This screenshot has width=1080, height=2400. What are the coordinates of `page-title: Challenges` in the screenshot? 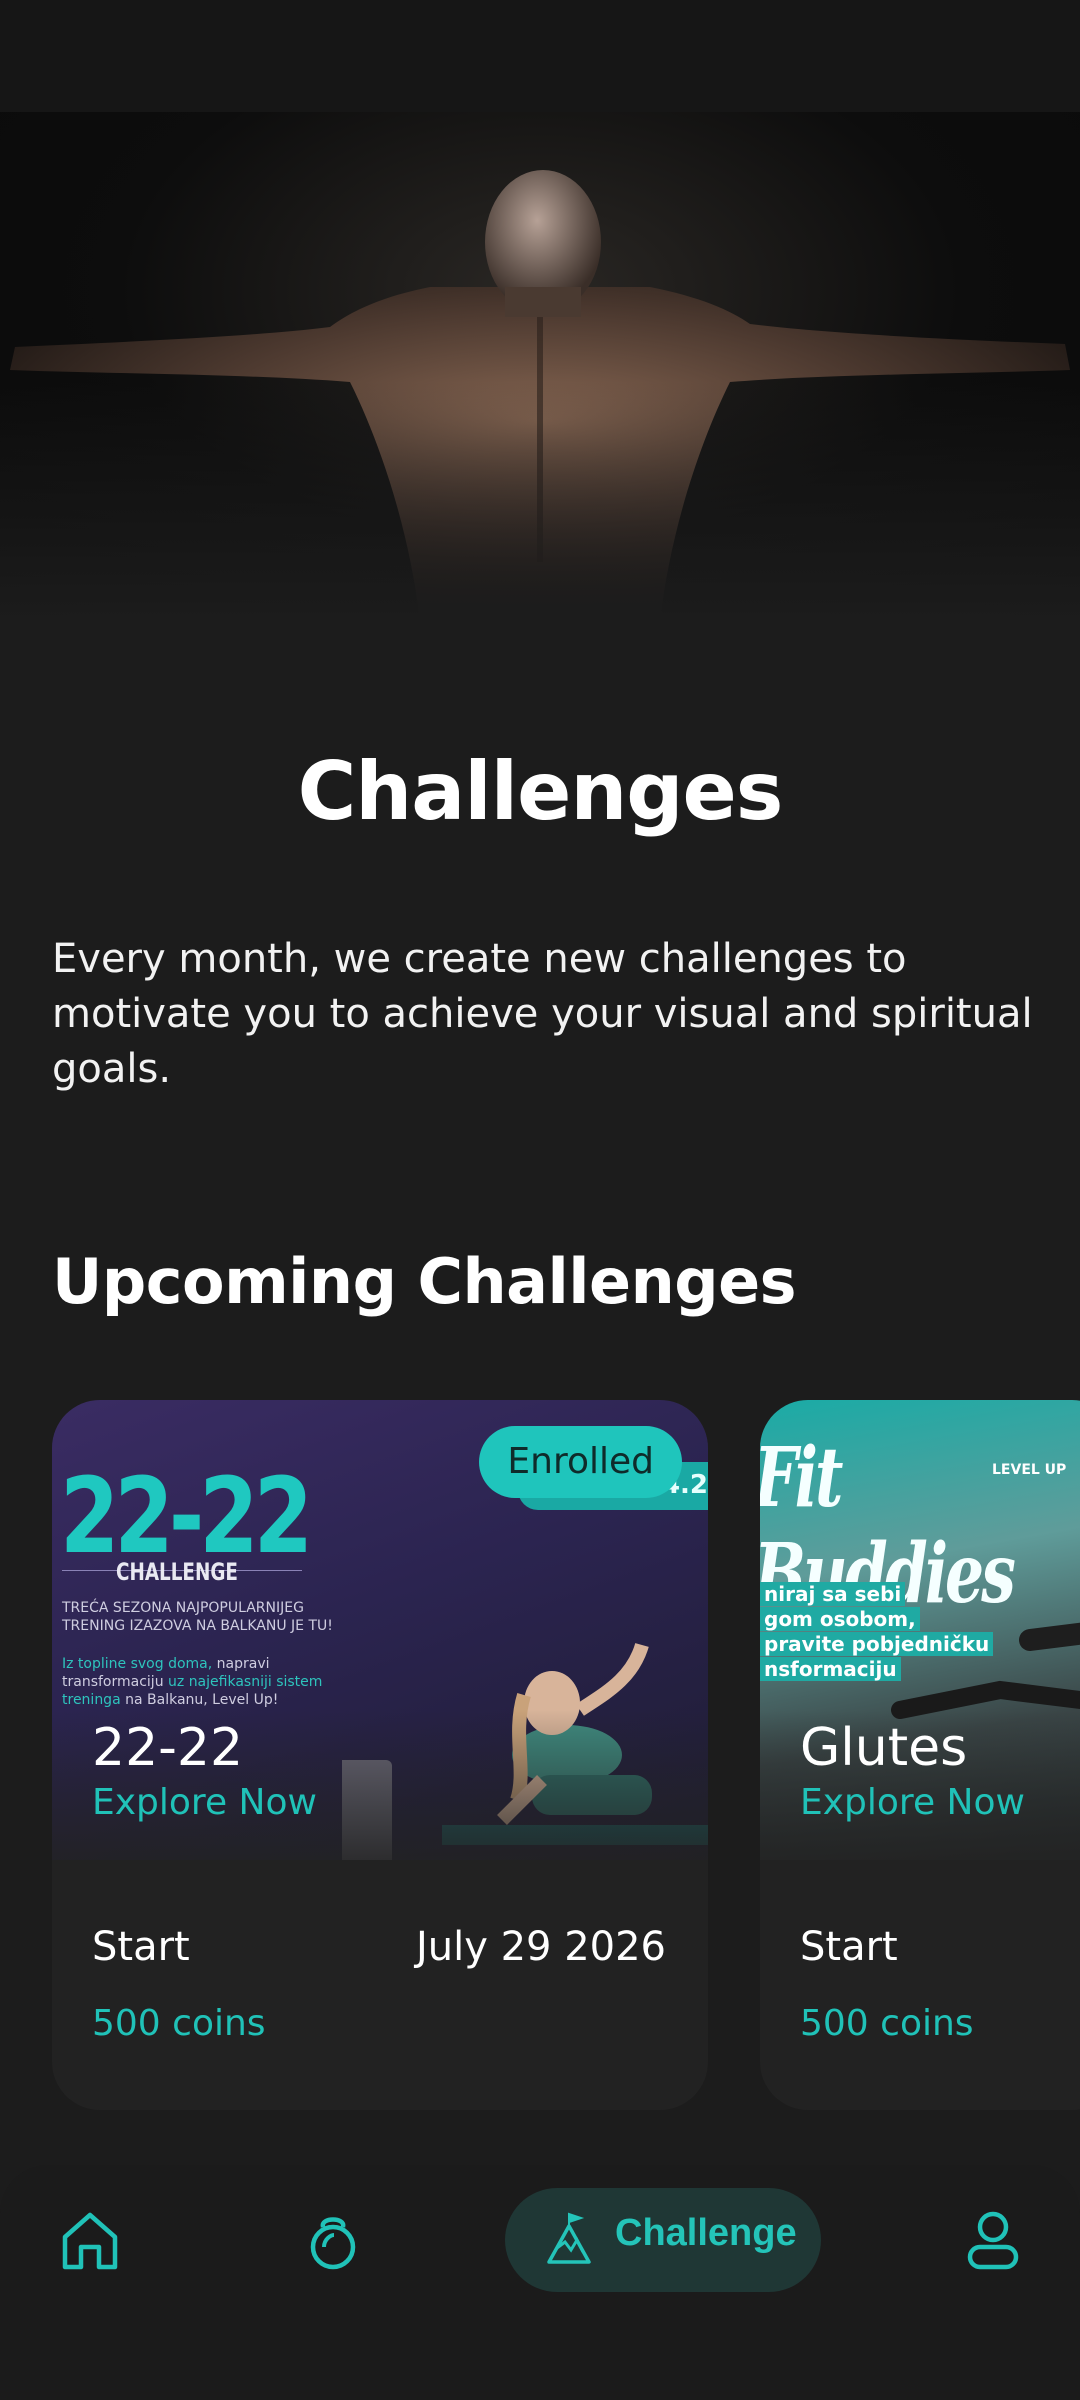 It's located at (540, 791).